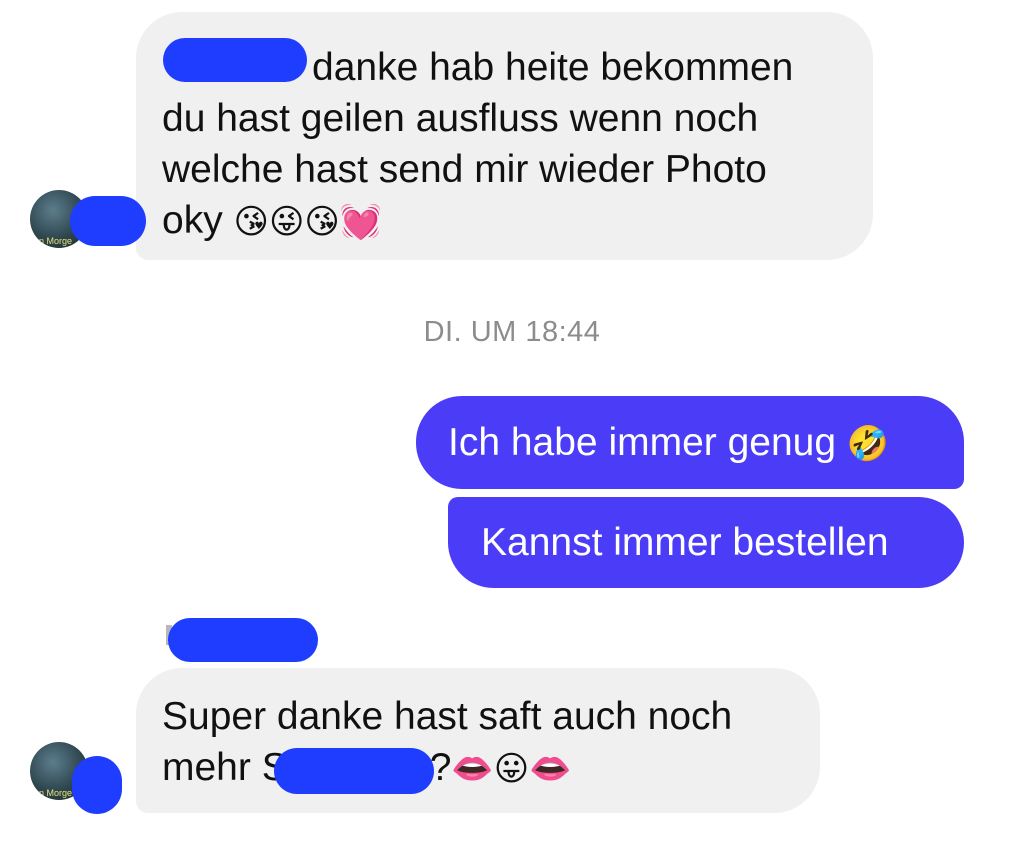  I want to click on message-text: oky, so click(192, 220).